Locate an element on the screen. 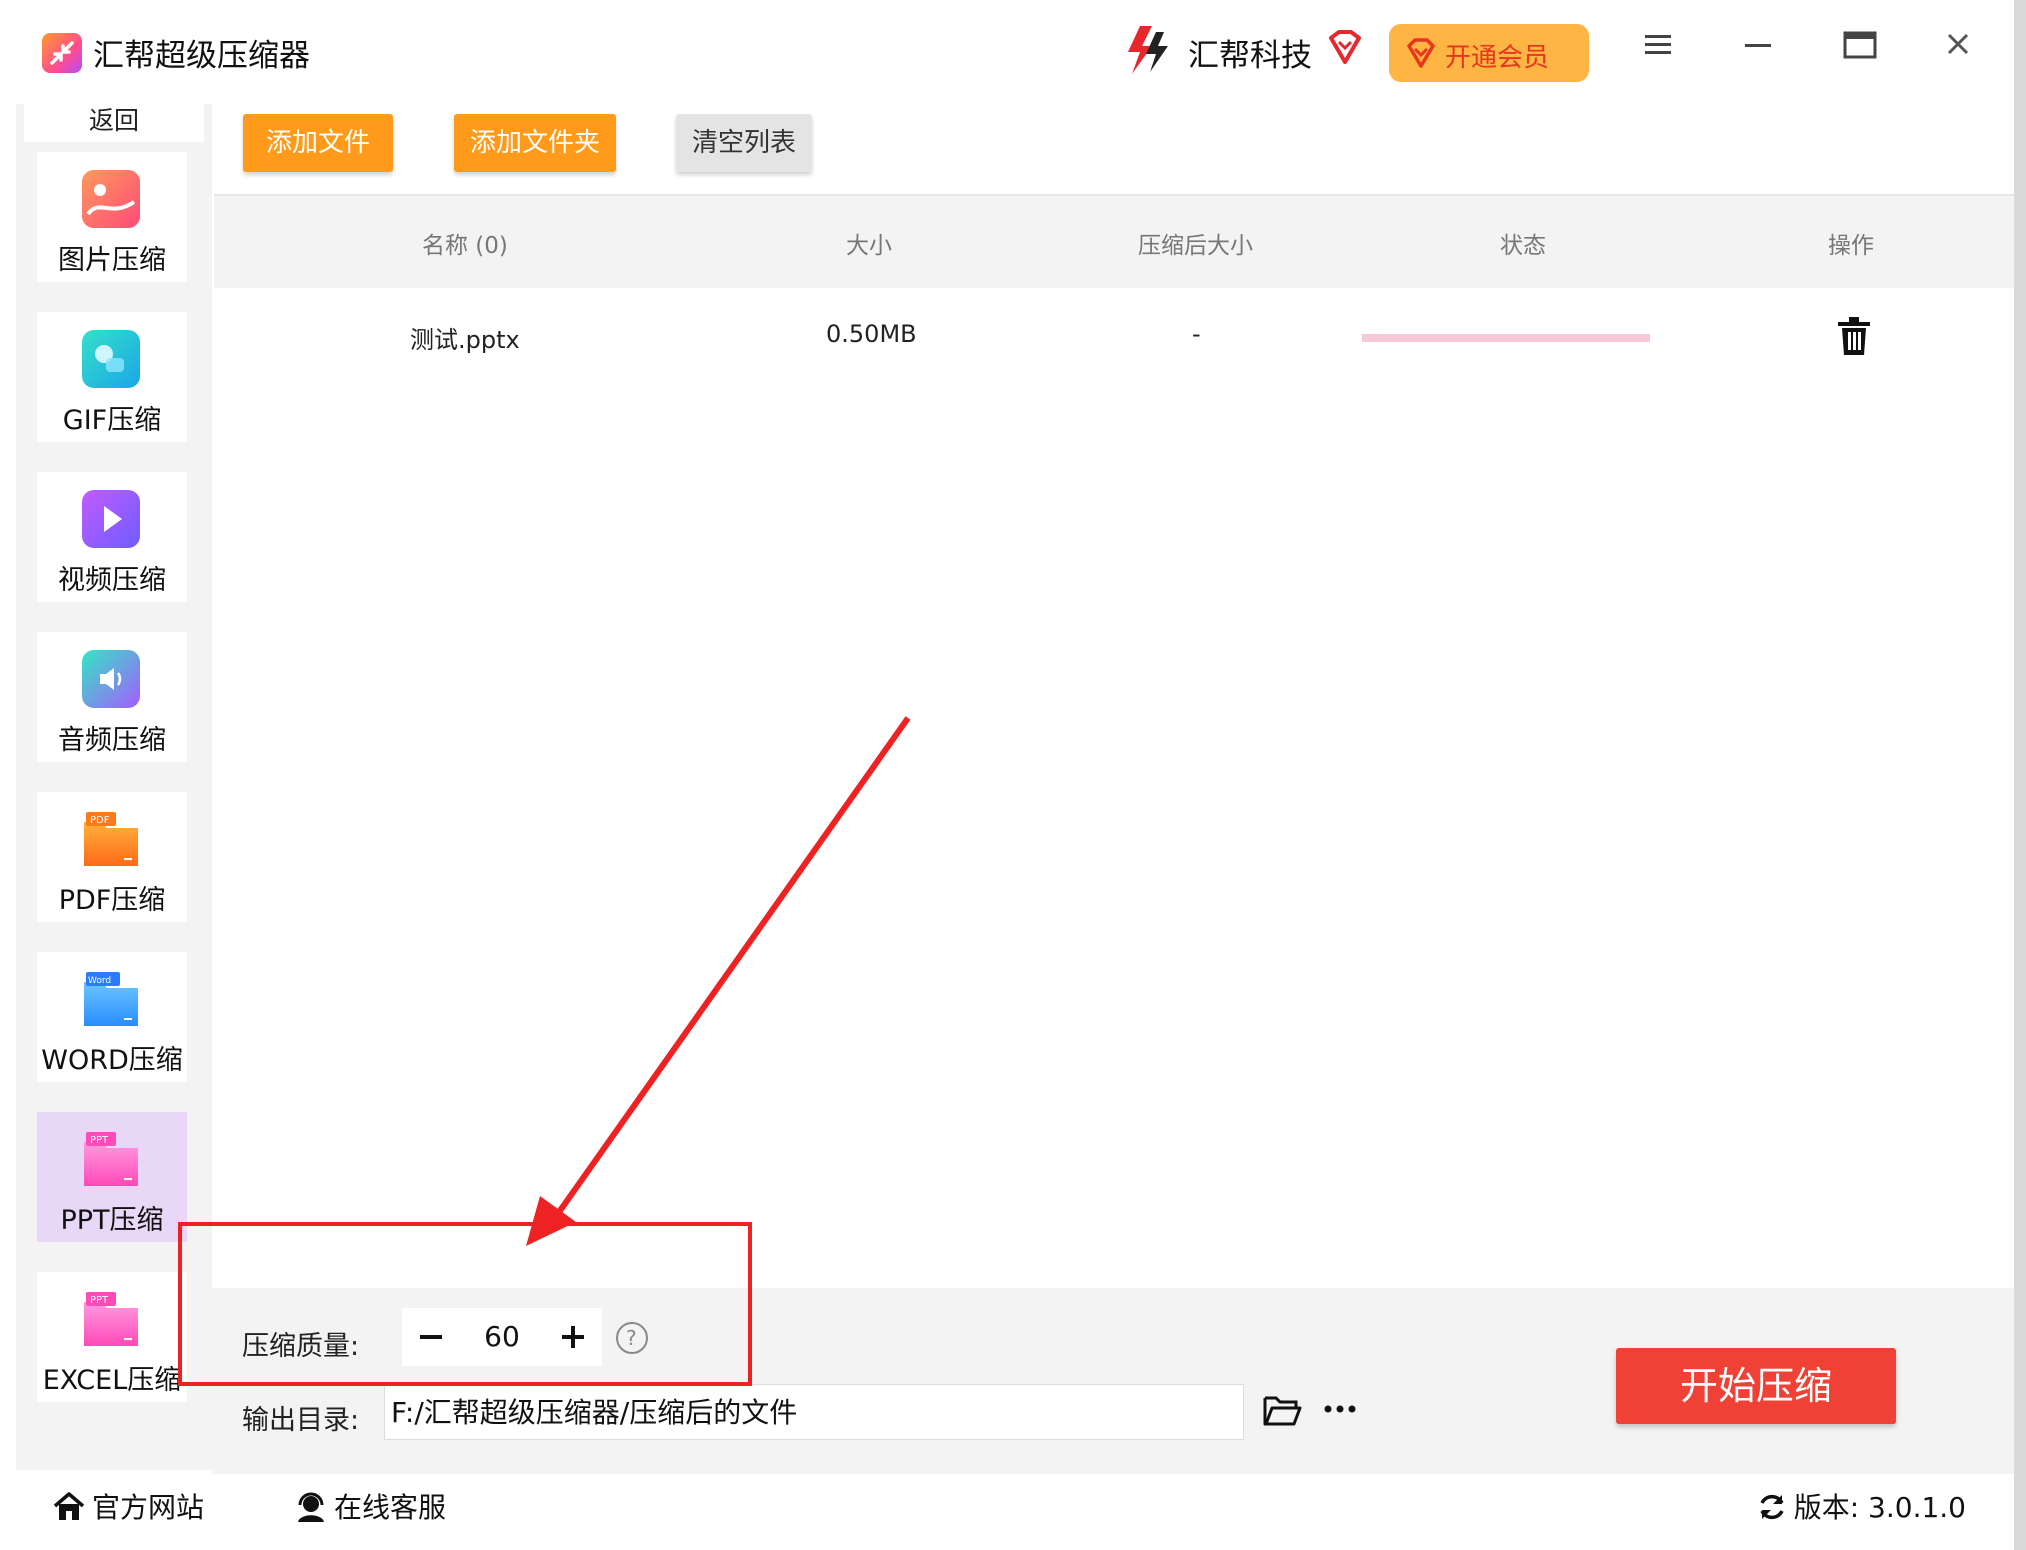  sidebar-item-label: 音频压缩 is located at coordinates (112, 740).